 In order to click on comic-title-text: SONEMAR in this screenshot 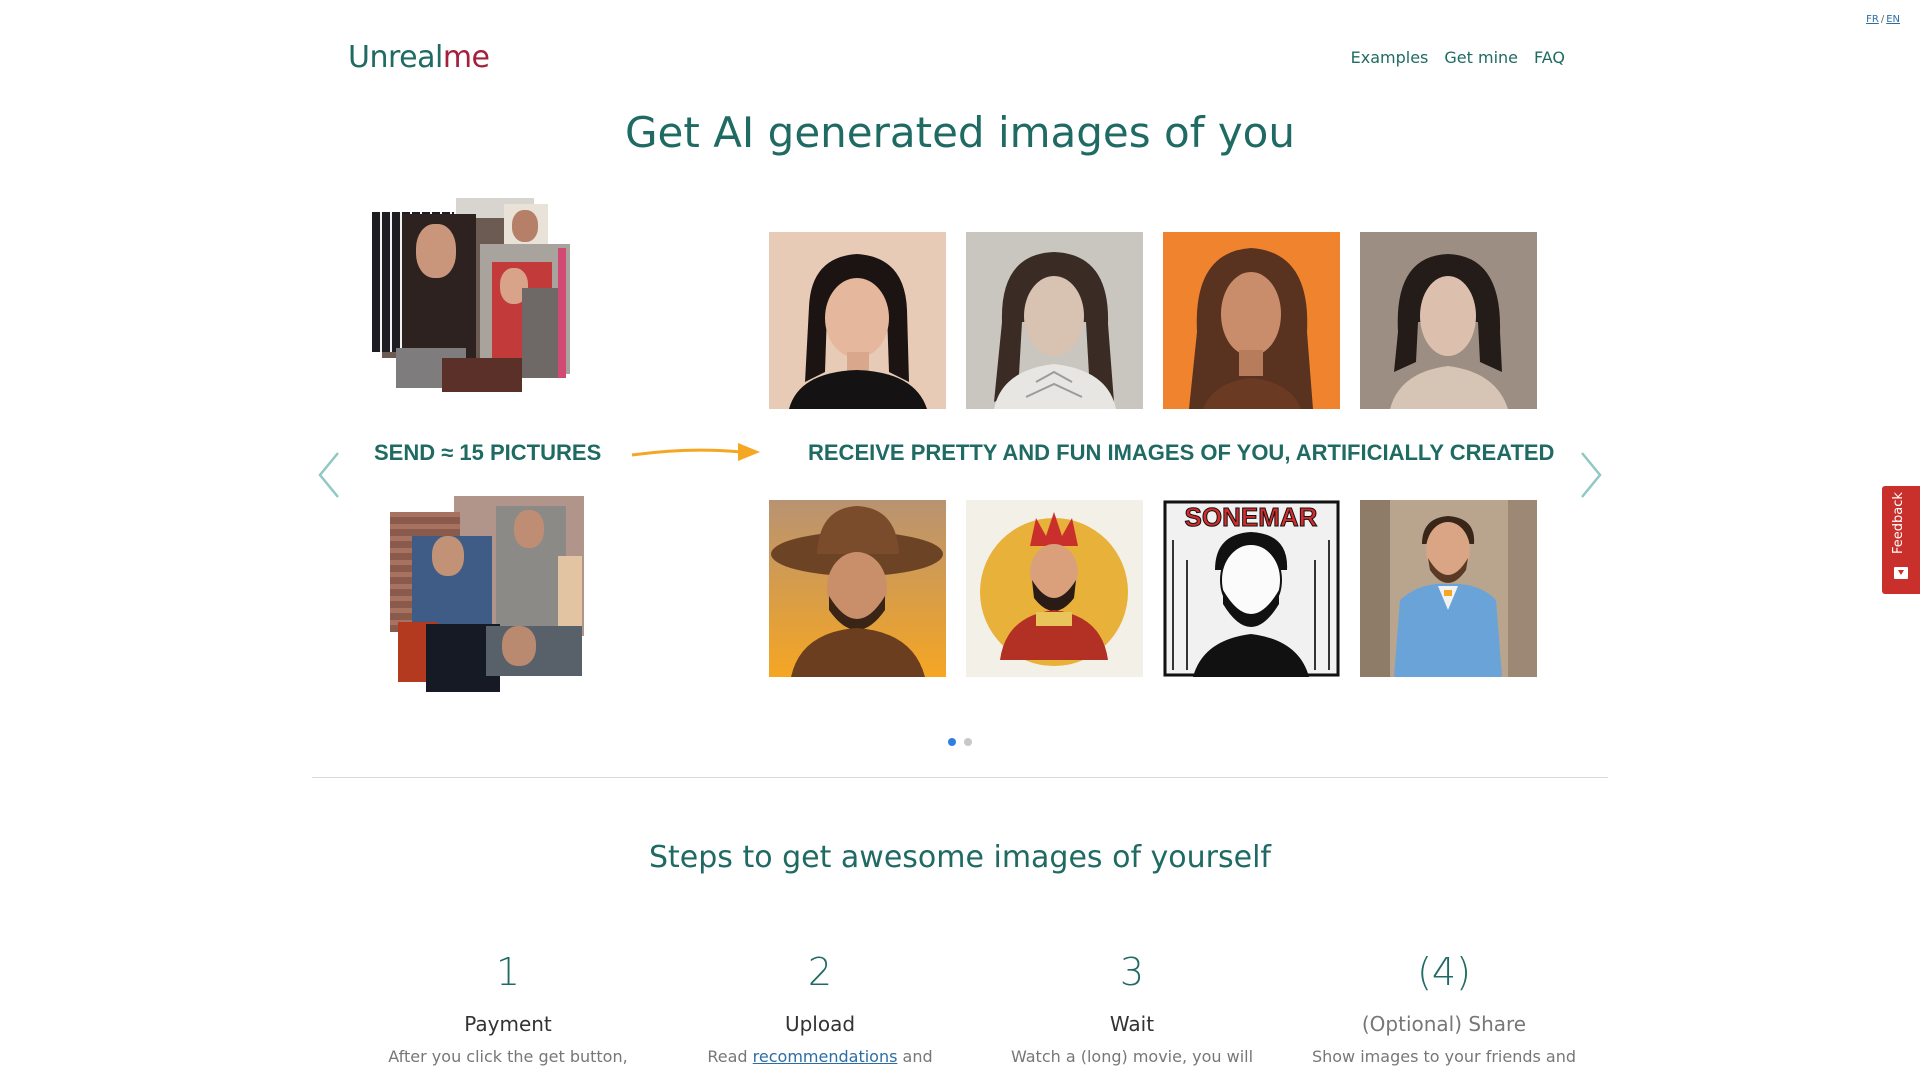, I will do `click(1251, 517)`.